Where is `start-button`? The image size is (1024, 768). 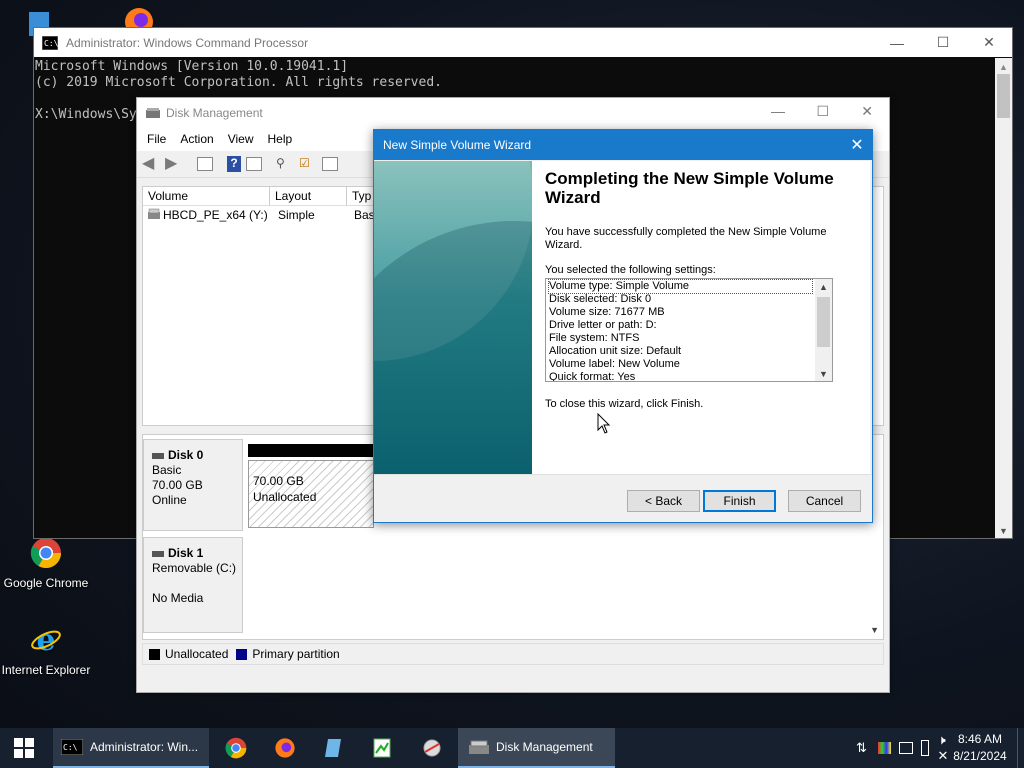 start-button is located at coordinates (24, 748).